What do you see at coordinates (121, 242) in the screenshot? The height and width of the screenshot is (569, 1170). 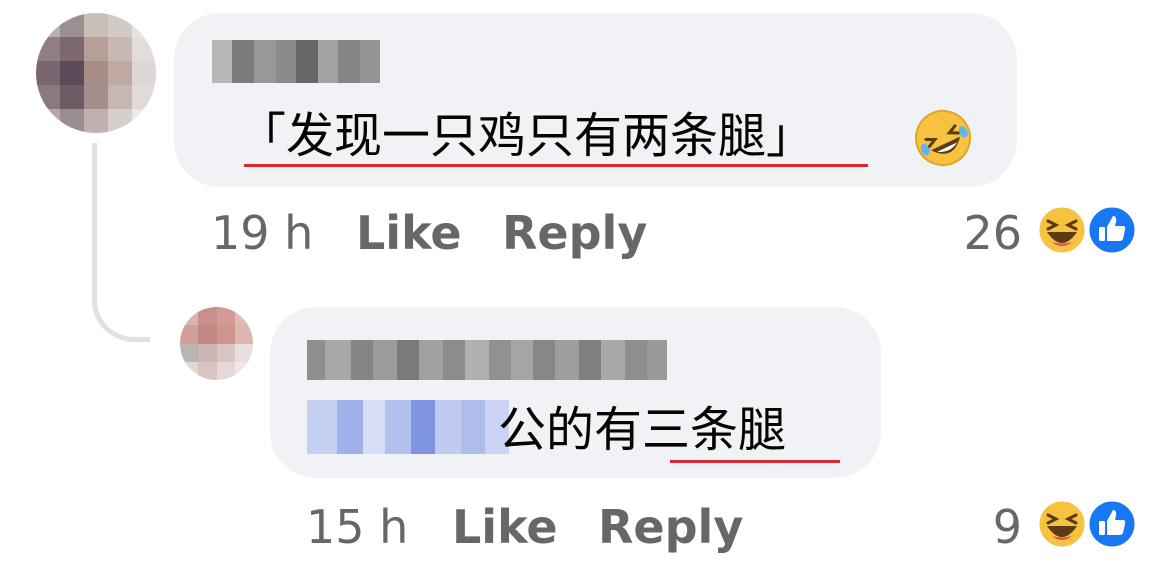 I see `reply-thread-connector` at bounding box center [121, 242].